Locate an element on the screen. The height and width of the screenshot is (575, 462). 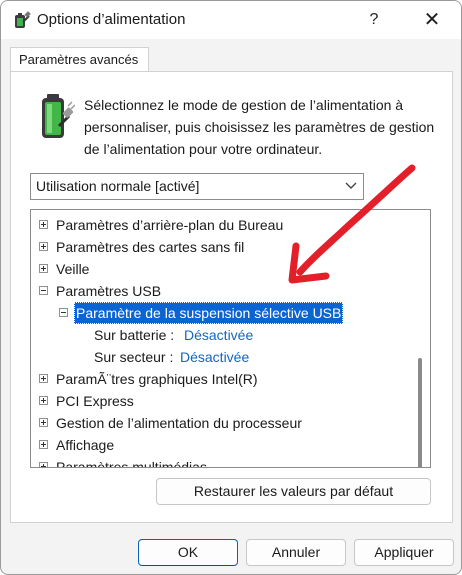
tree-item-wireless-adapter: Paramètres des cartes sans fil is located at coordinates (221, 247).